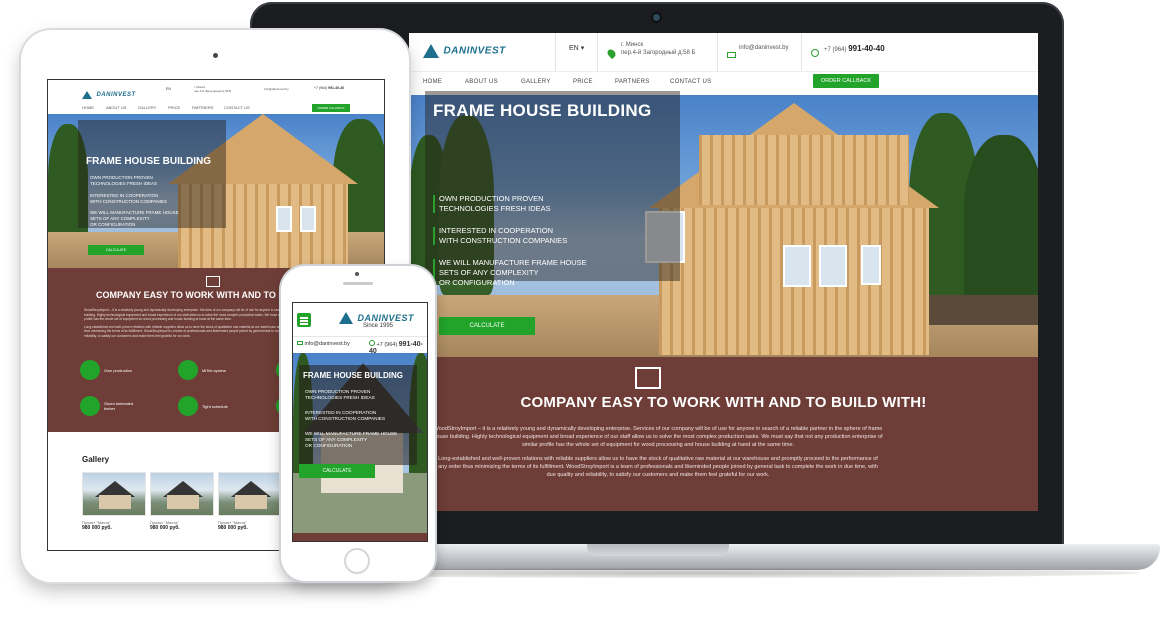 The image size is (1163, 622). I want to click on timber-icon, so click(90, 406).